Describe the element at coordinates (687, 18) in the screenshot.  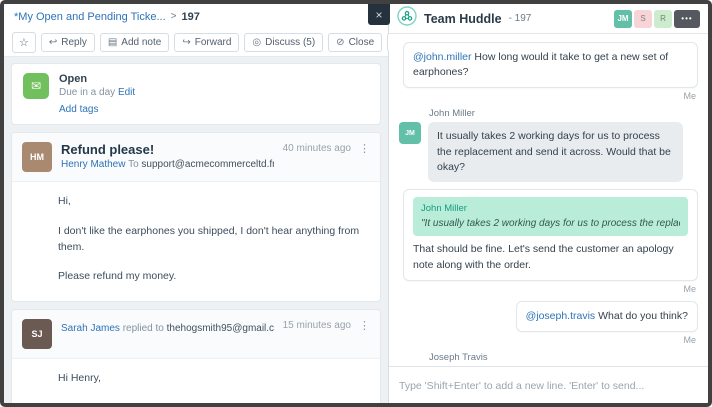
I see `huddle-more-button: •••` at that location.